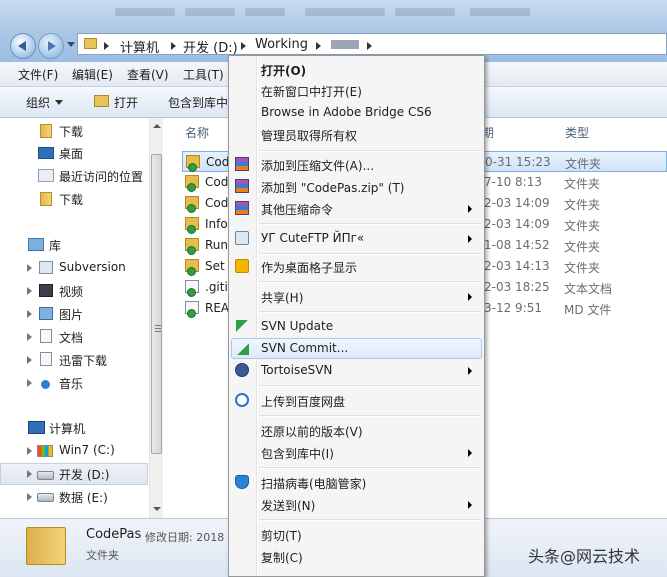  What do you see at coordinates (74, 337) in the screenshot?
I see `nav-item-documents: 文档` at bounding box center [74, 337].